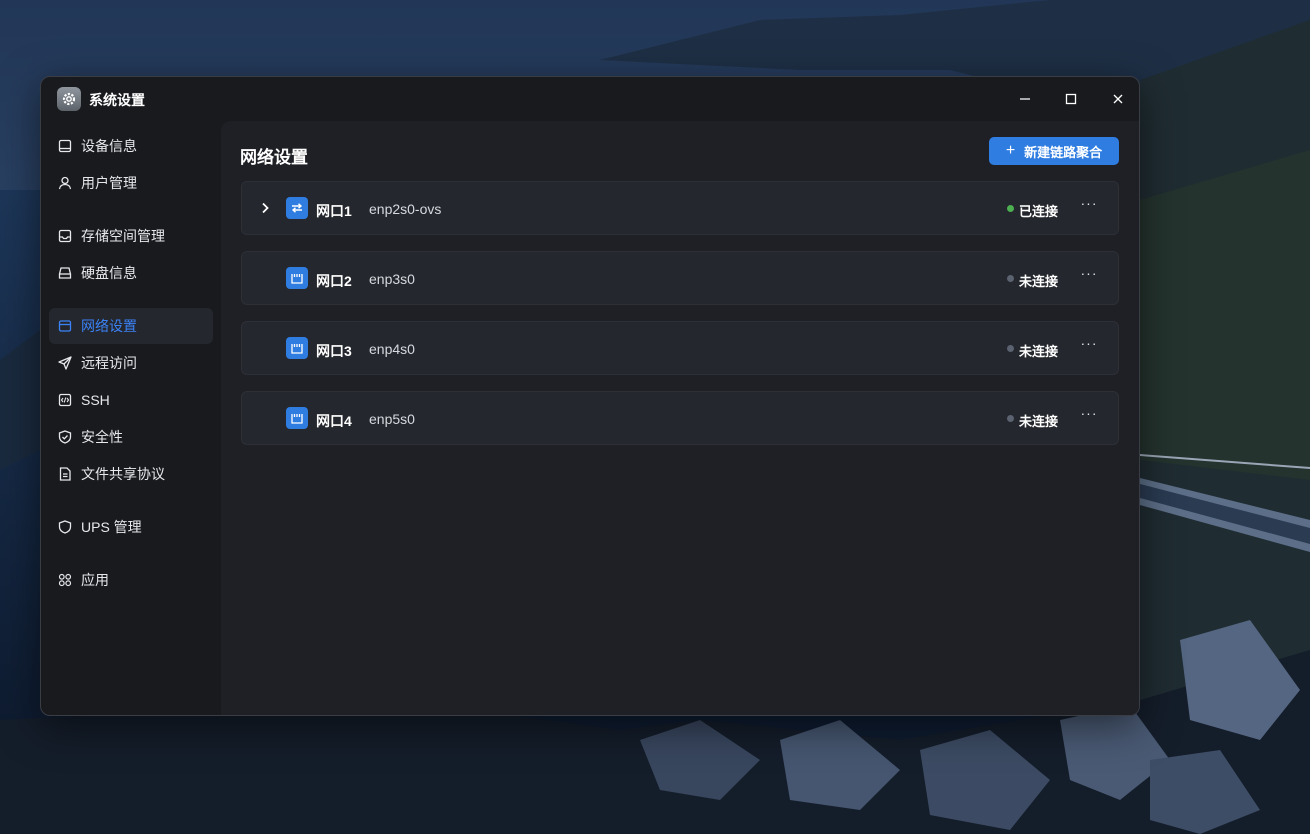 Image resolution: width=1310 pixels, height=834 pixels. Describe the element at coordinates (65, 236) in the screenshot. I see `inbox-icon` at that location.